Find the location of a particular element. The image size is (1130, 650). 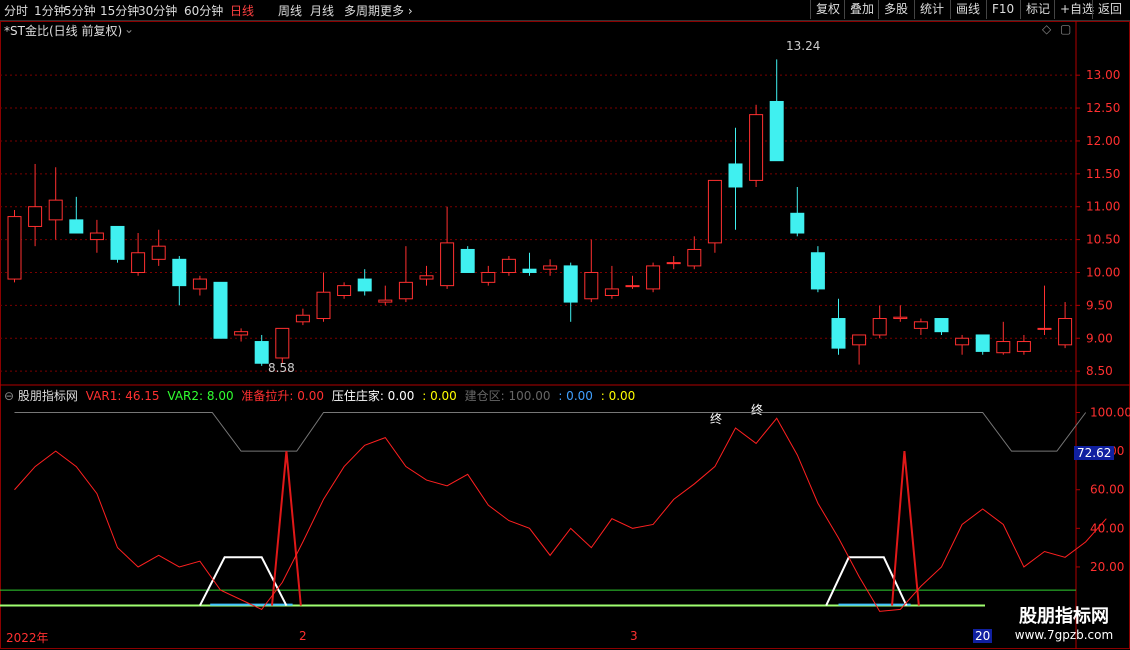

build-zone-line is located at coordinates (550, 432).